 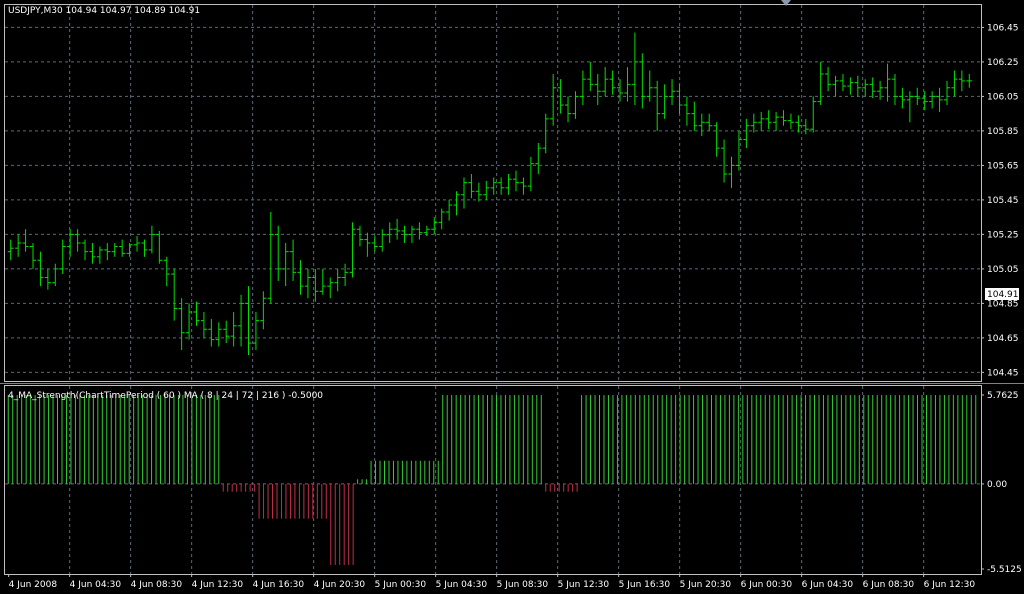 I want to click on x-tick-label: 6 Jun 00:30, so click(x=767, y=585).